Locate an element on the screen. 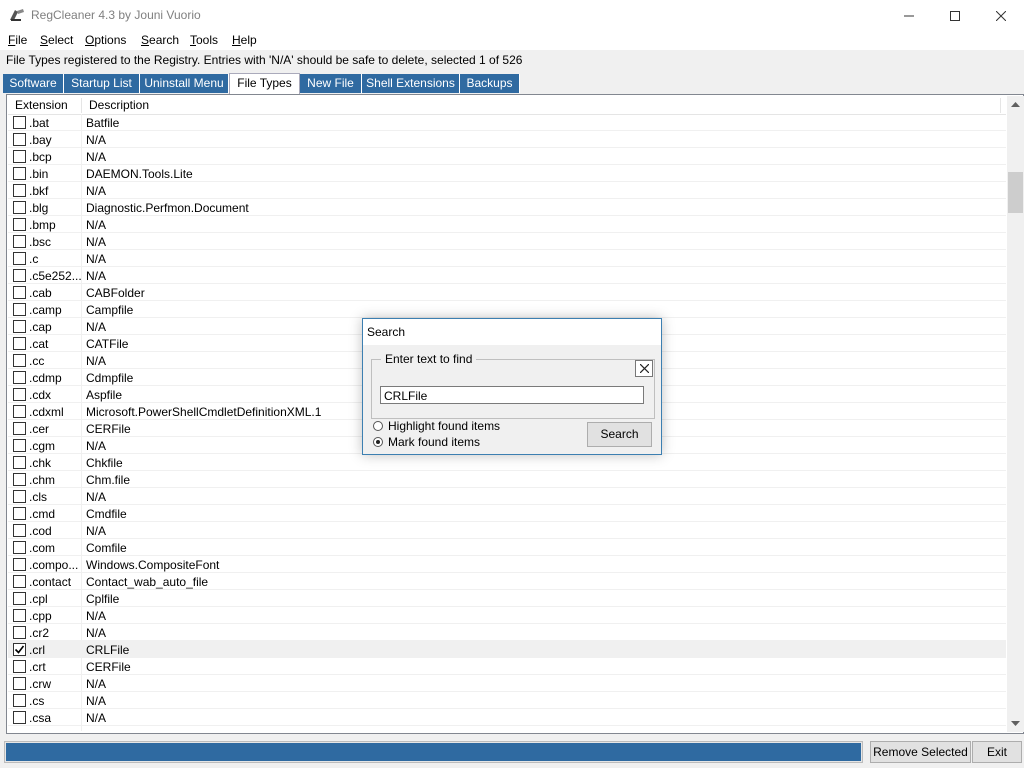  menu-help: Help is located at coordinates (244, 40).